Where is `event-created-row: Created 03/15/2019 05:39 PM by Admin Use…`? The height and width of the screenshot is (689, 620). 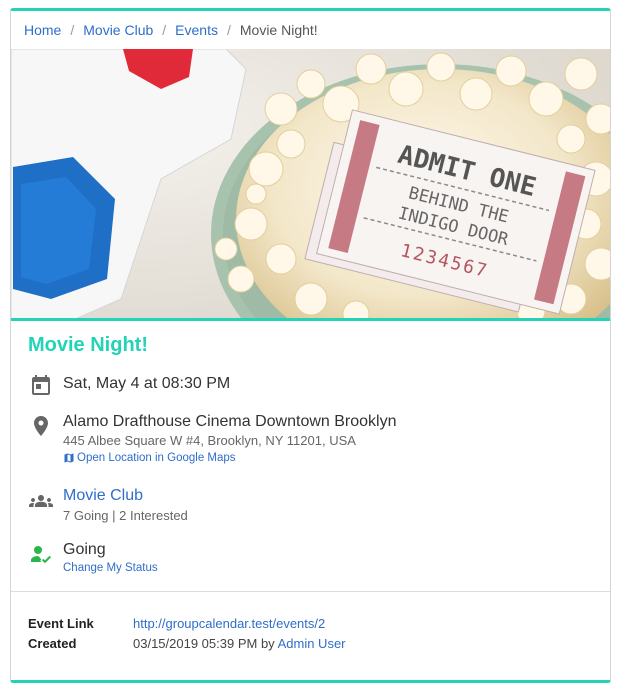
event-created-row: Created 03/15/2019 05:39 PM by Admin Use… is located at coordinates (319, 644).